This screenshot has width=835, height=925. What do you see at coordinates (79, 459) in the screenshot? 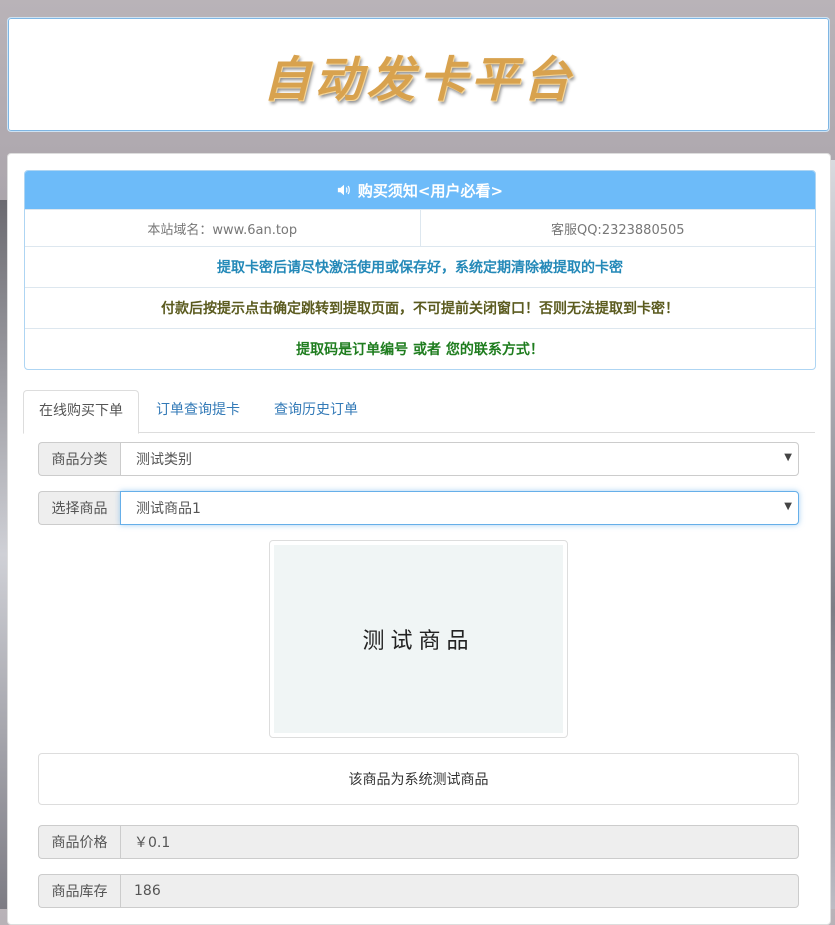
I see `category-label: 商品分类` at bounding box center [79, 459].